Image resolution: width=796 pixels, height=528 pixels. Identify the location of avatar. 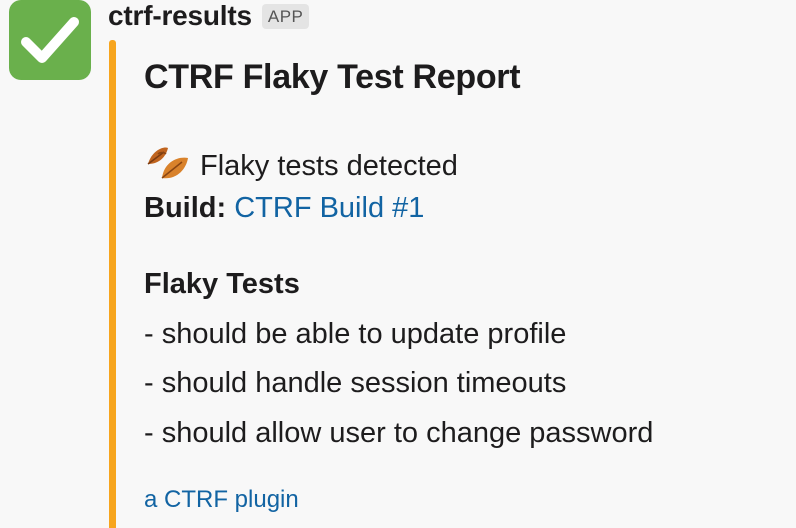
(50, 40).